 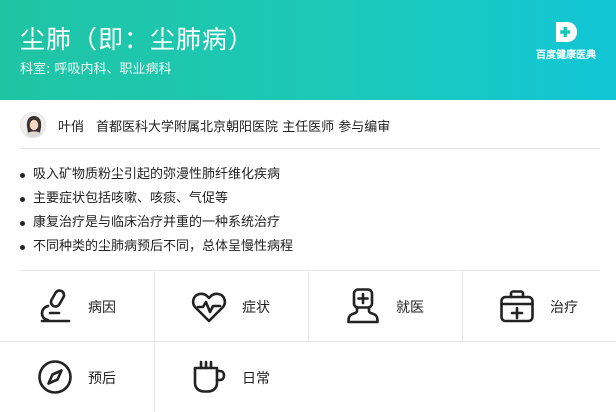 I want to click on nav-label: 治疗, so click(x=564, y=308).